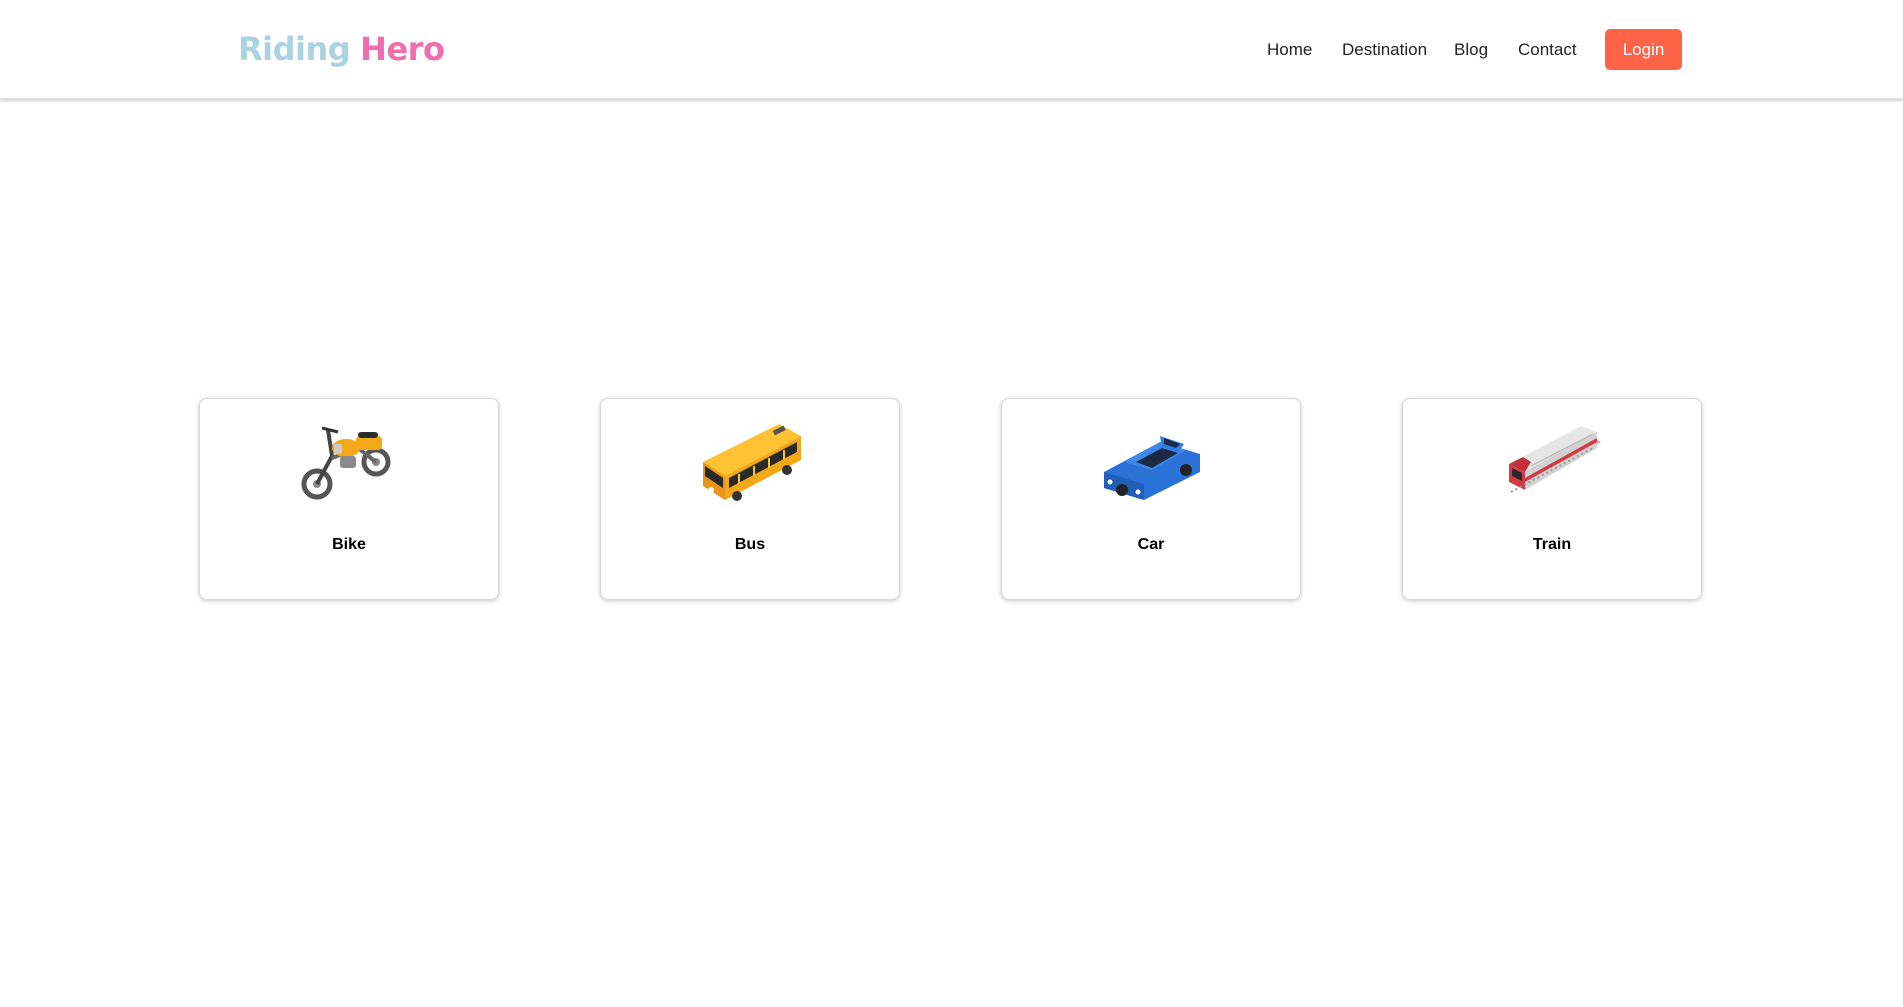  I want to click on vehicle-card-bus: Bus, so click(750, 499).